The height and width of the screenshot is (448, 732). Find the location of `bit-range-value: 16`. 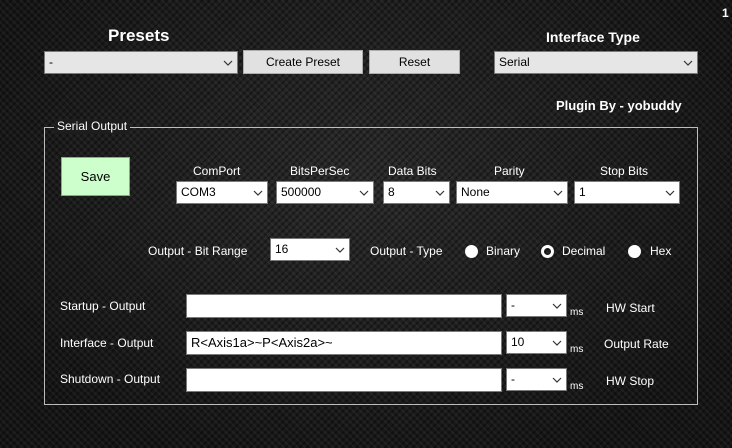

bit-range-value: 16 is located at coordinates (282, 249).